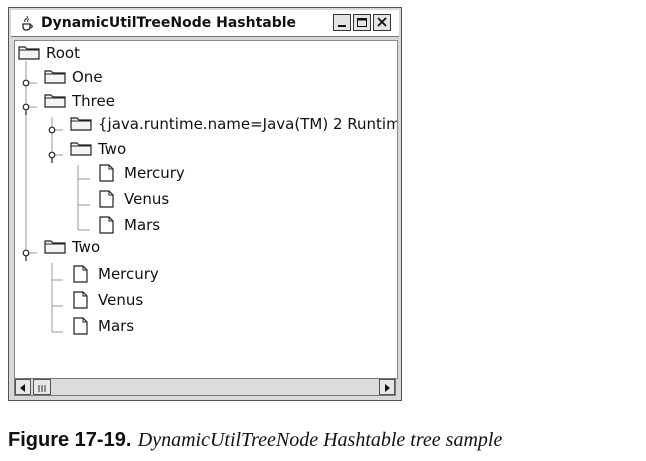 The height and width of the screenshot is (461, 646). What do you see at coordinates (27, 23) in the screenshot?
I see `java-cup-icon` at bounding box center [27, 23].